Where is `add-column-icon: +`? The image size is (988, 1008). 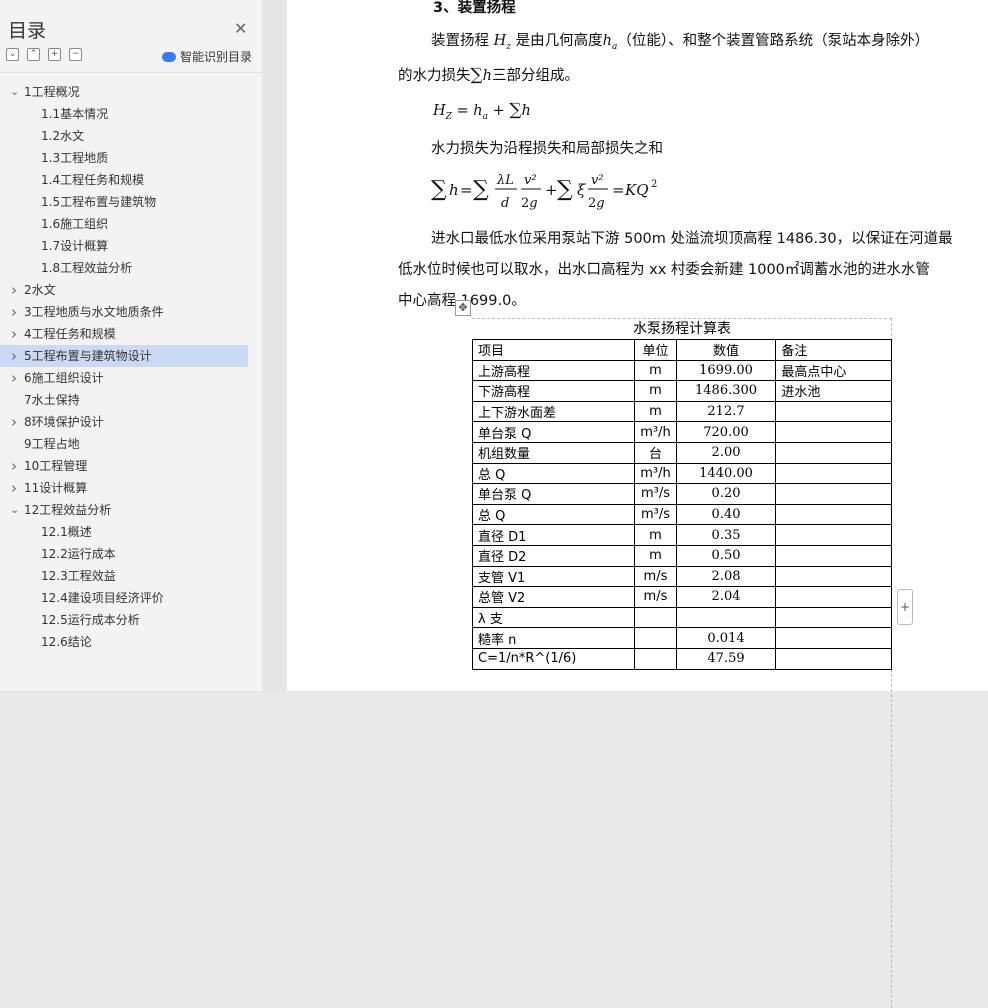 add-column-icon: + is located at coordinates (905, 607).